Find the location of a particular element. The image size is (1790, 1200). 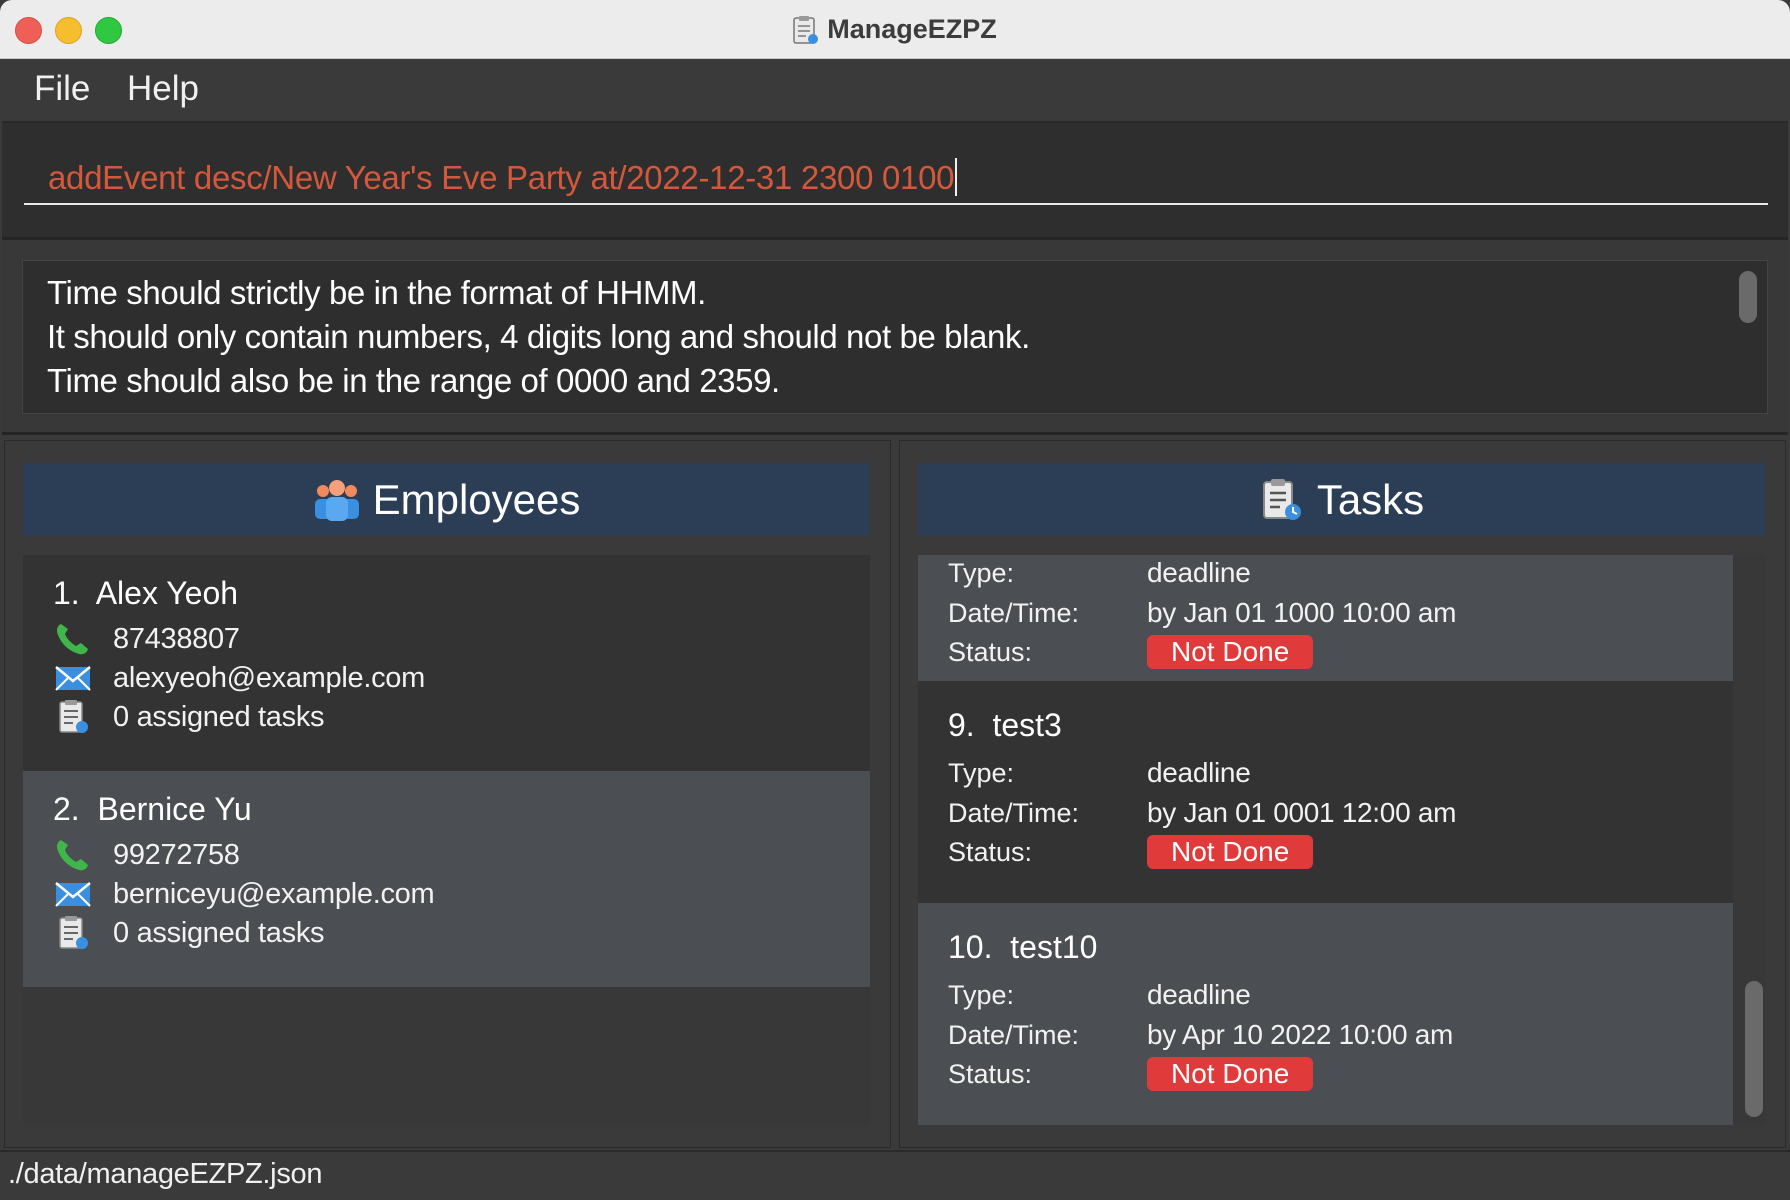

employee-email-row: berniceyu@example.com is located at coordinates (244, 894).